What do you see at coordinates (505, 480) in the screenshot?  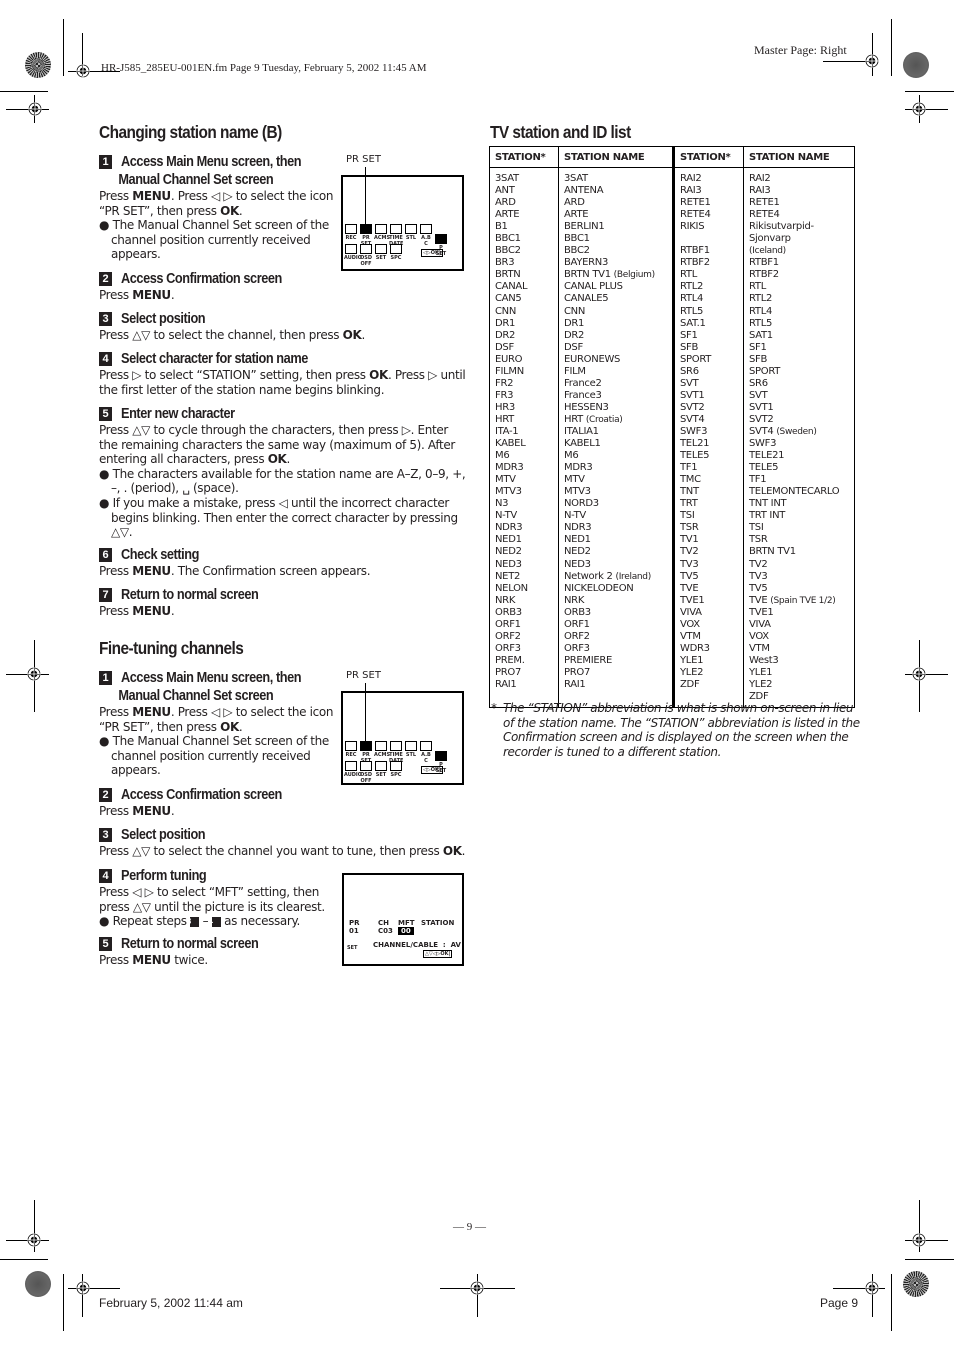 I see `station-abbr-cell: MTV` at bounding box center [505, 480].